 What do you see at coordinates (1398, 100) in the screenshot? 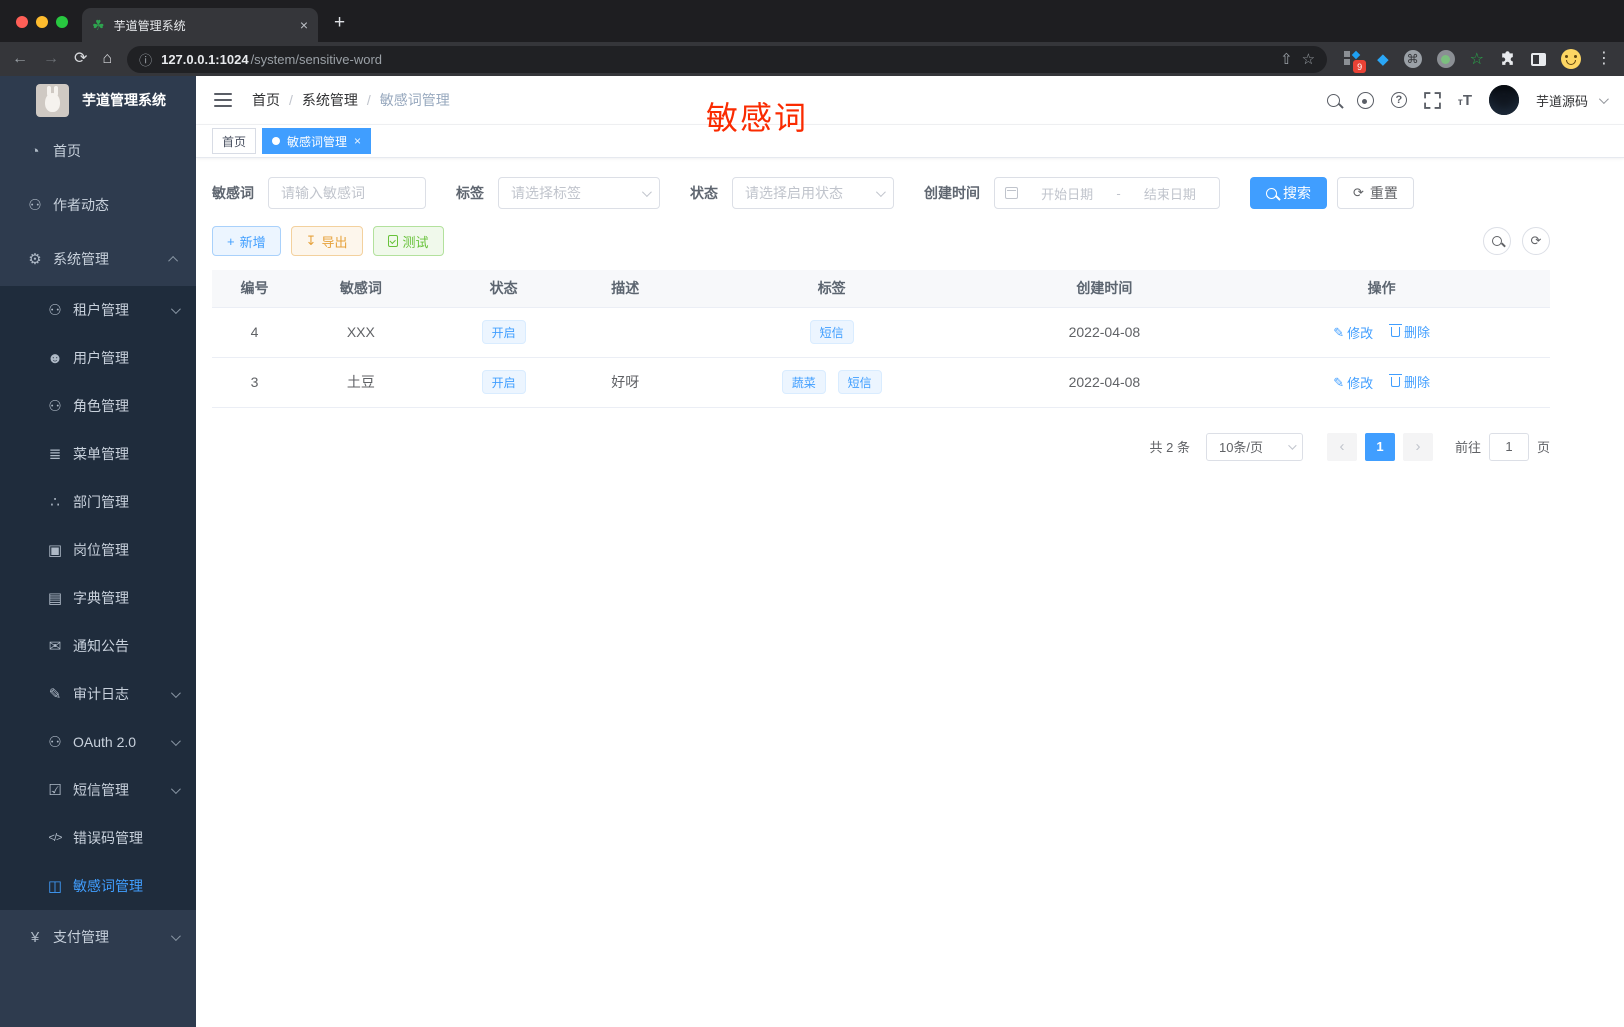
I see `help-icon: ?` at bounding box center [1398, 100].